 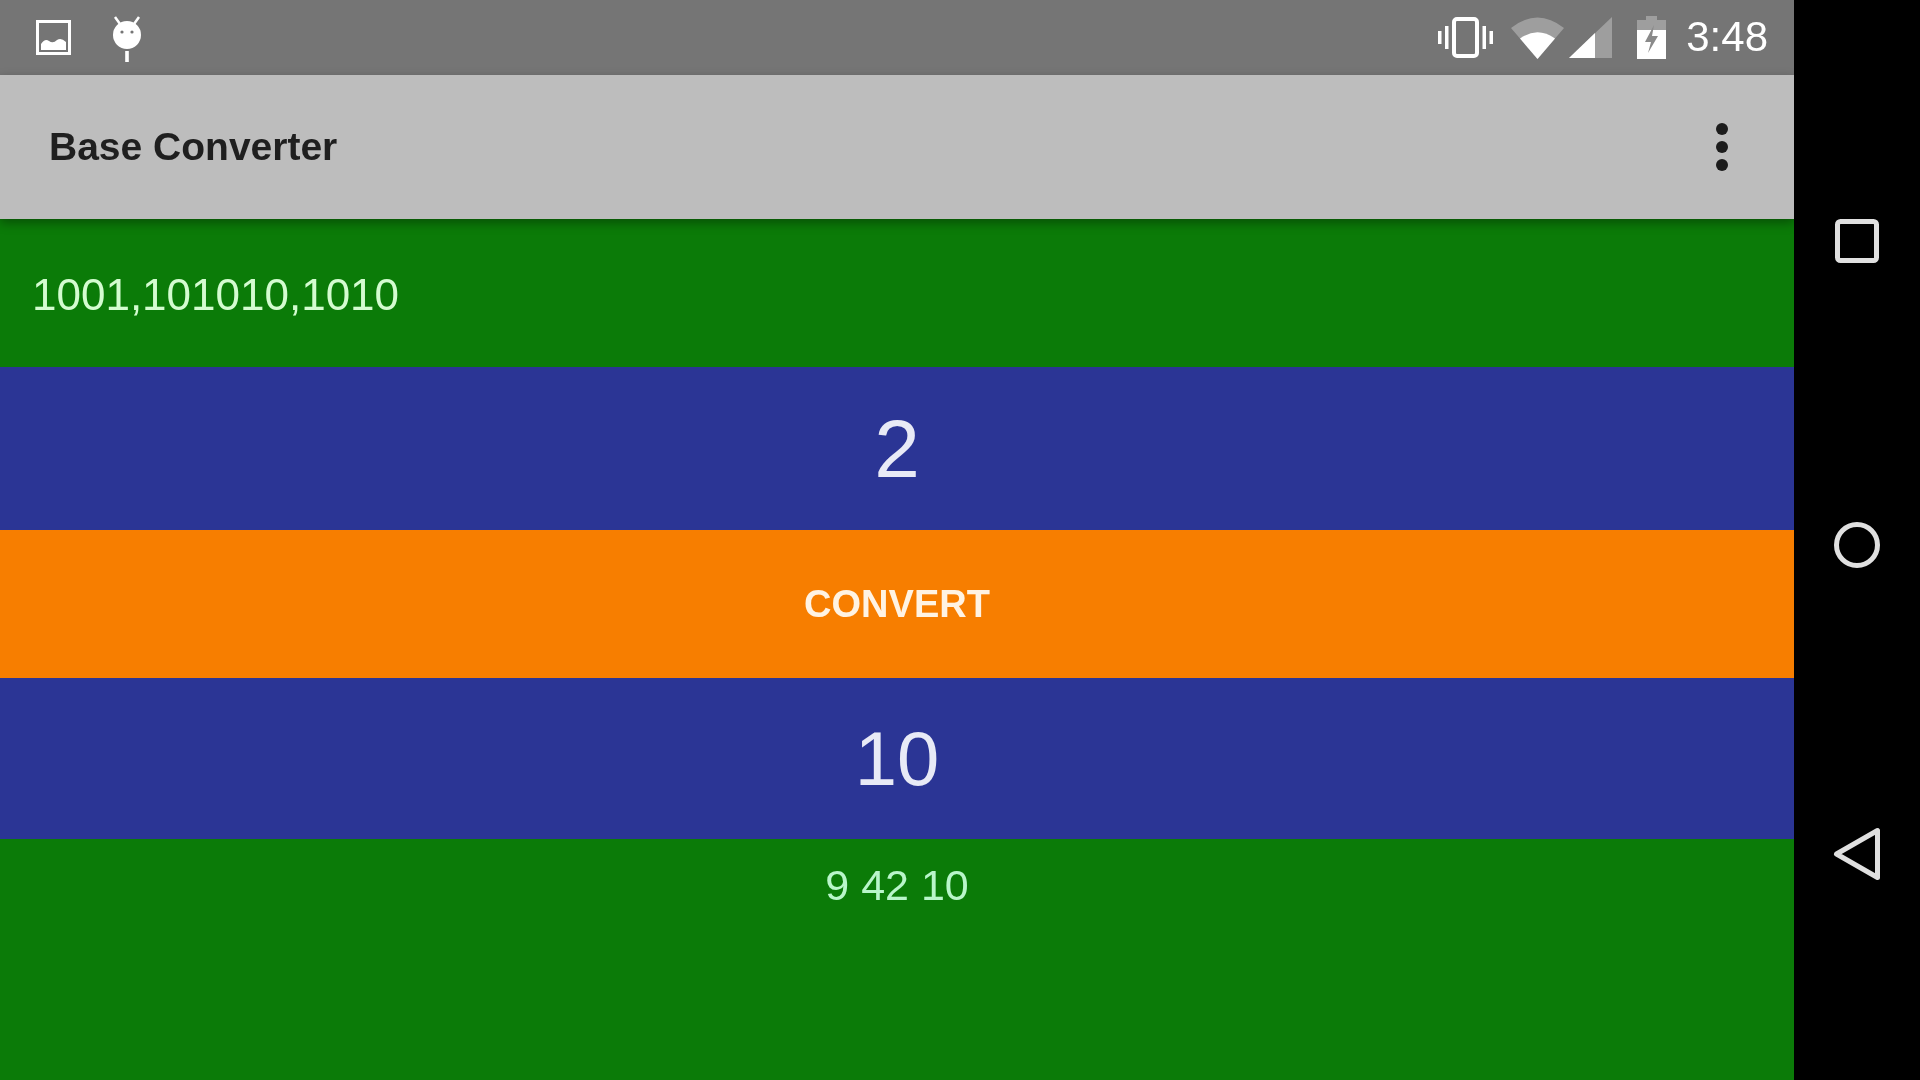 I want to click on app-title: Base Converter, so click(x=193, y=146).